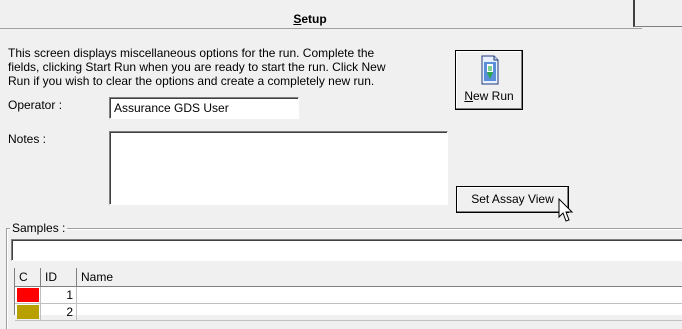  I want to click on table-row: 1, so click(348, 295).